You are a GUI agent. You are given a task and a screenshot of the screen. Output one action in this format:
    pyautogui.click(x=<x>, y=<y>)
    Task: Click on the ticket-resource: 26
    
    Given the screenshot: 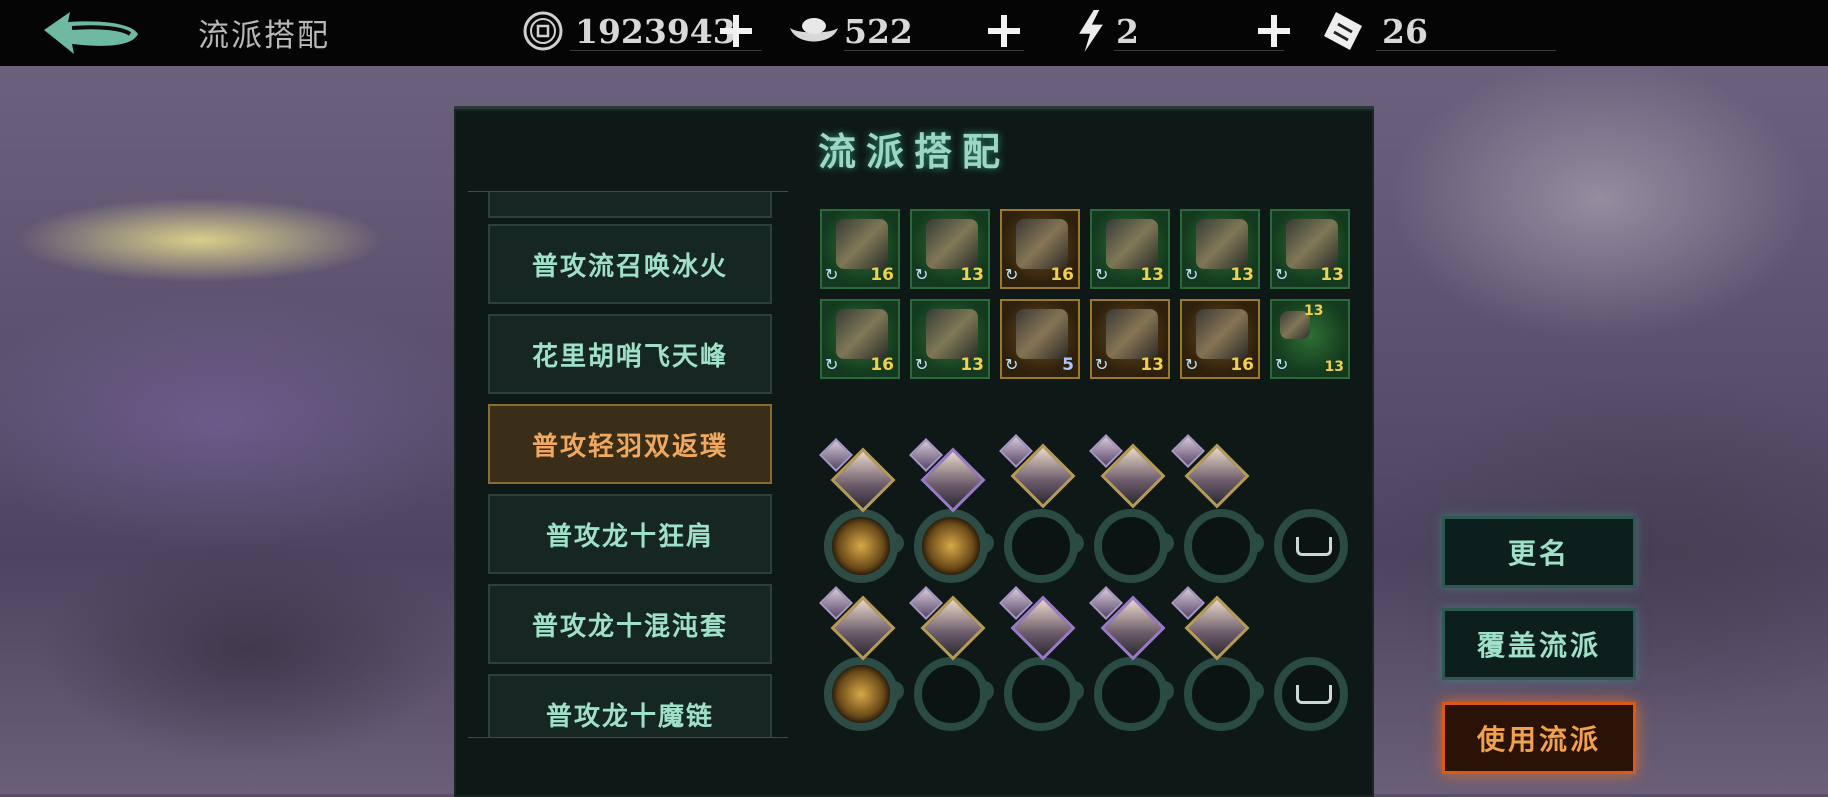 What is the action you would take?
    pyautogui.click(x=1440, y=31)
    